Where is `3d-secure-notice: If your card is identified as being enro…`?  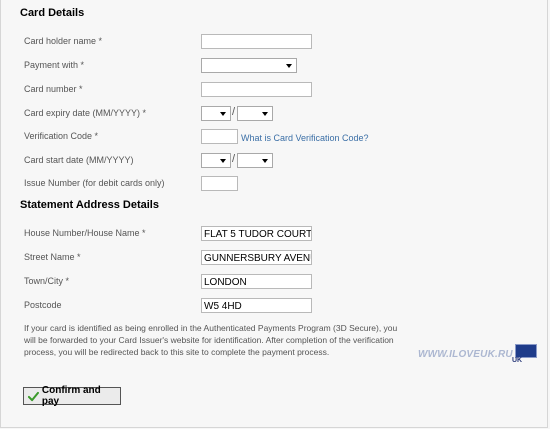 3d-secure-notice: If your card is identified as being enro… is located at coordinates (211, 340).